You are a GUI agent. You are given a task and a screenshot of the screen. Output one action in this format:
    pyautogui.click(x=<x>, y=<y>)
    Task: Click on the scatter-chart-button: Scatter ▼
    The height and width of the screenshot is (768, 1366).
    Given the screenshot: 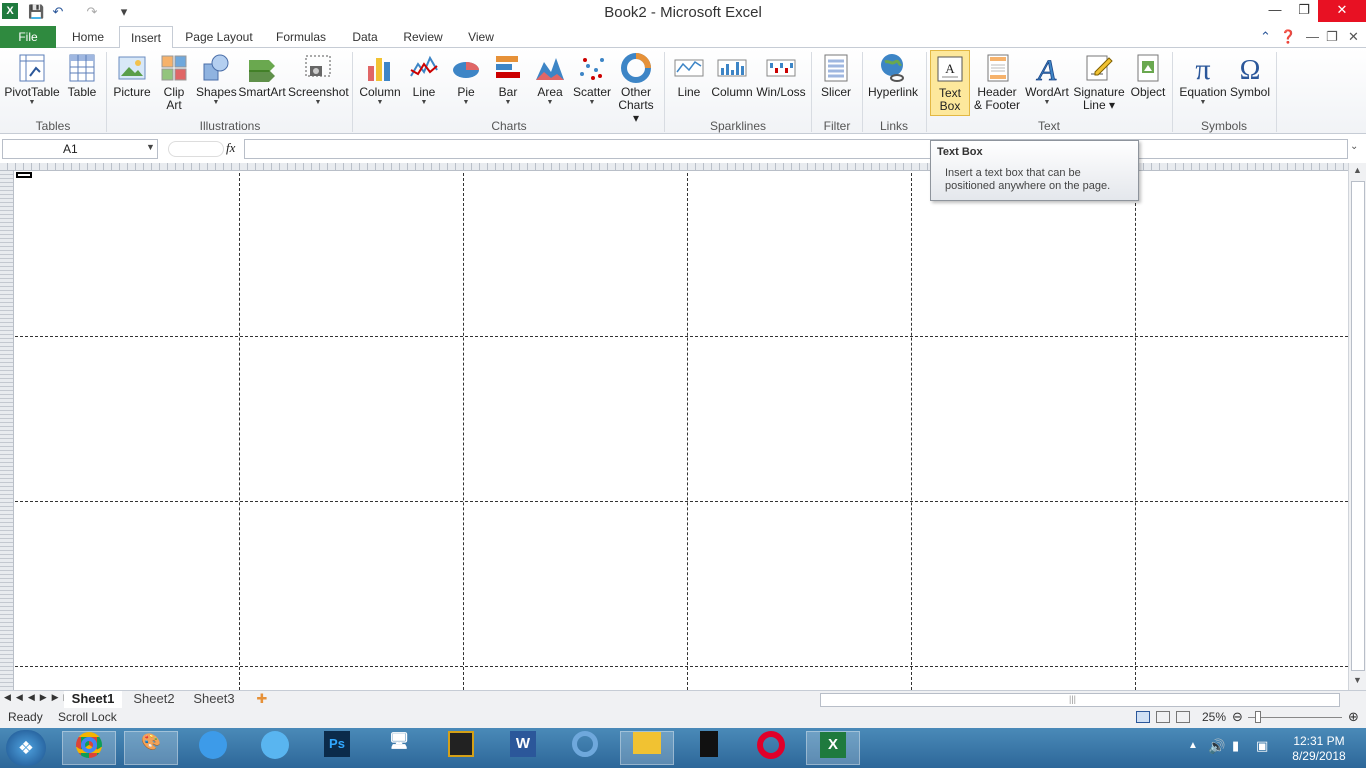 What is the action you would take?
    pyautogui.click(x=592, y=78)
    